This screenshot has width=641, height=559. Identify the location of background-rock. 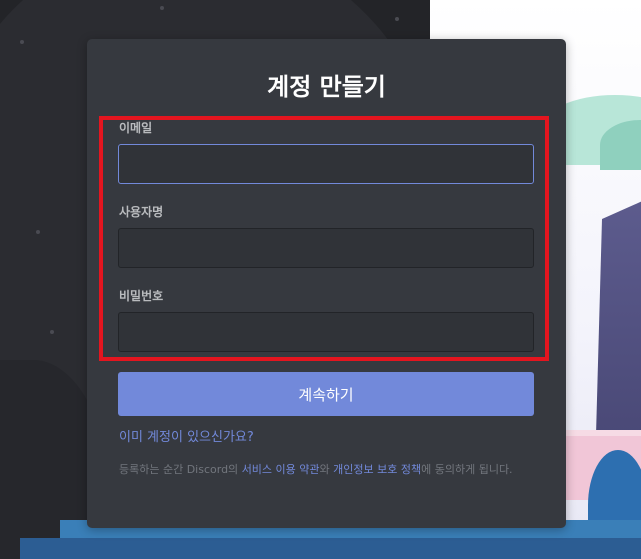
(618, 315).